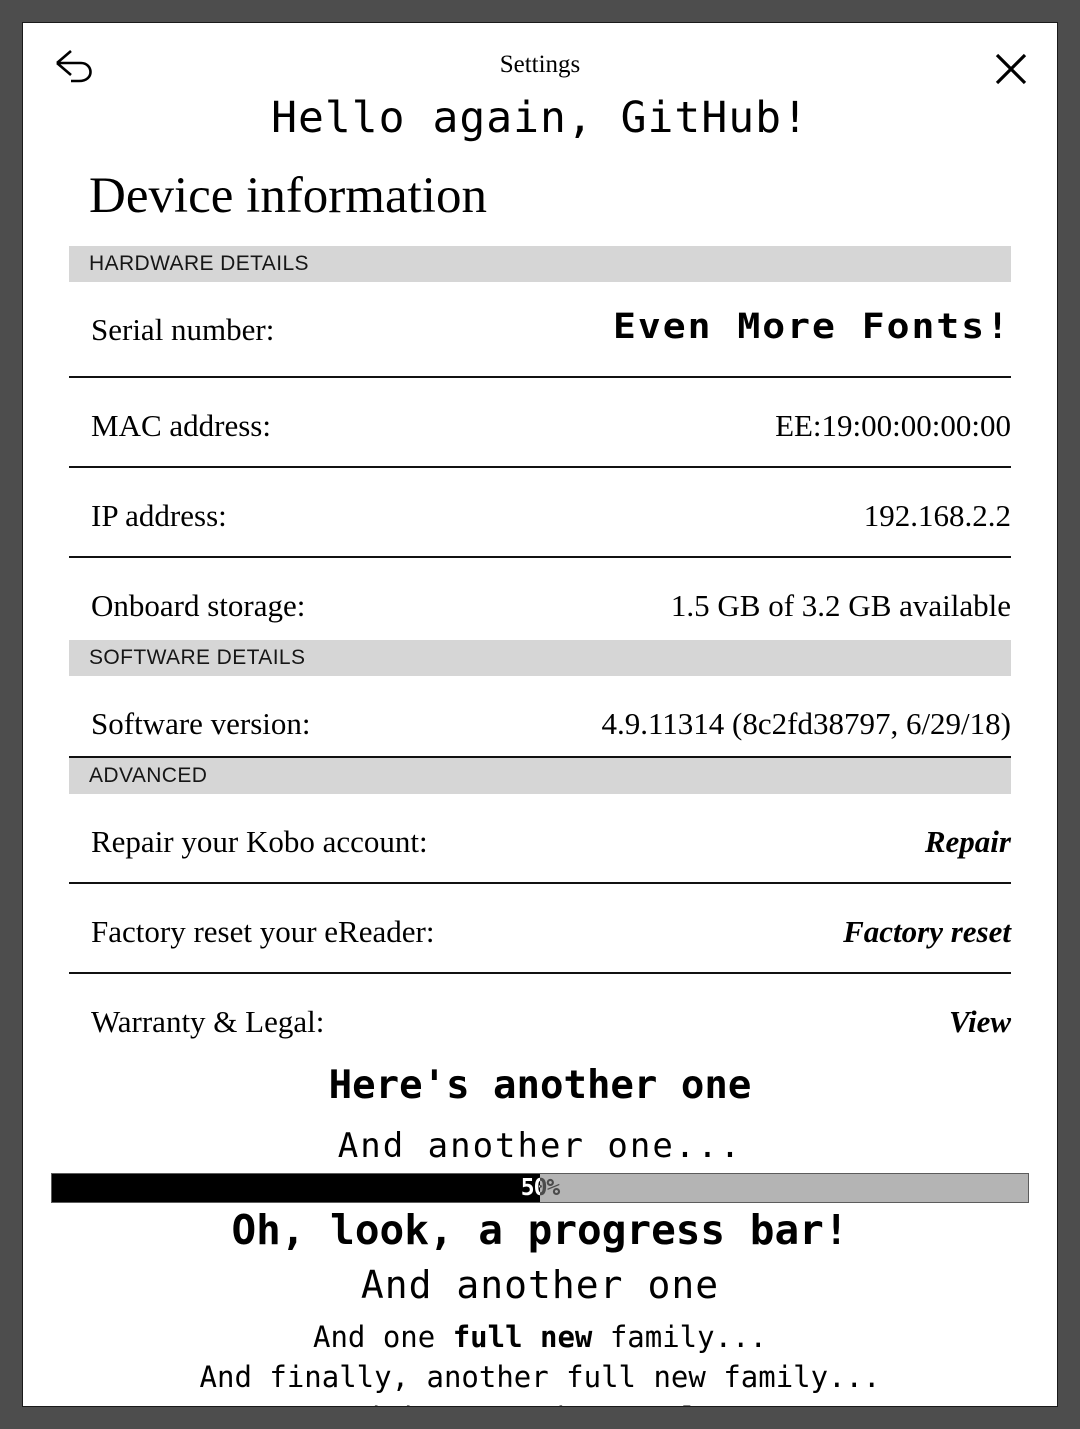 The width and height of the screenshot is (1080, 1429). I want to click on row-label: Repair your Kobo account:, so click(259, 842).